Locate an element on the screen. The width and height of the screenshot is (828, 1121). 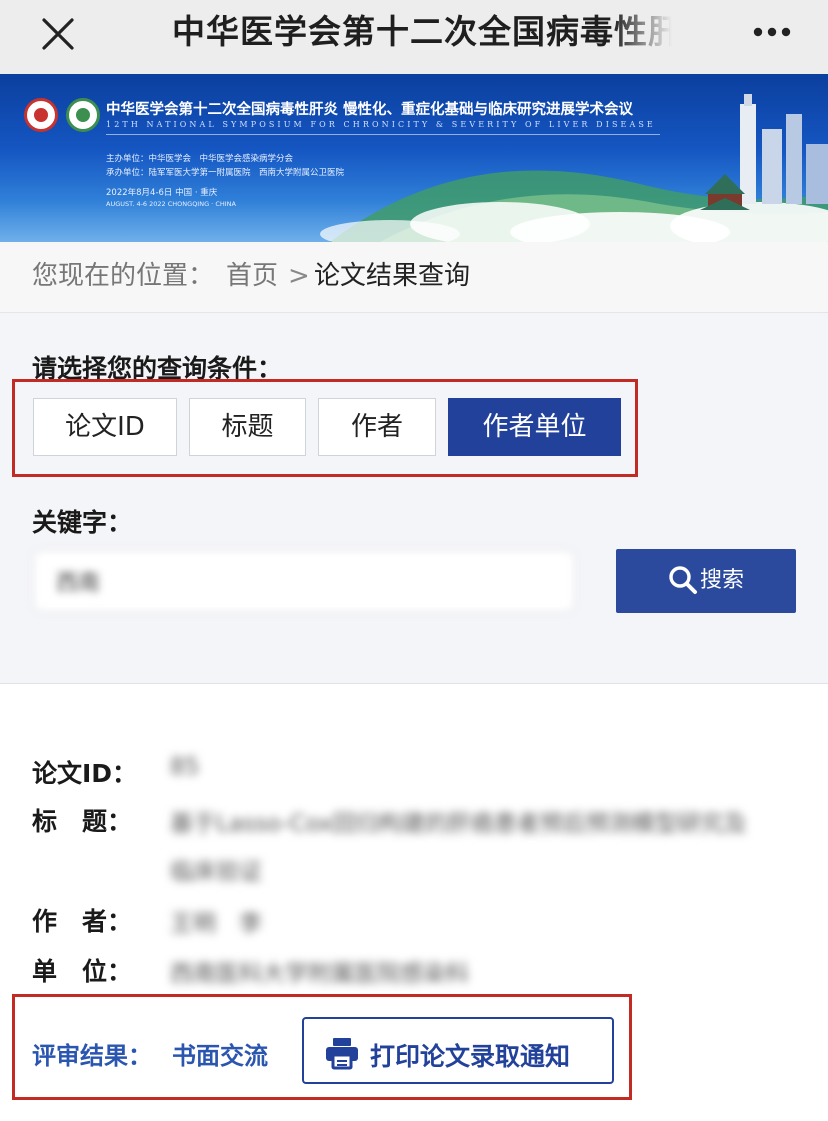
cma-logo is located at coordinates (41, 115).